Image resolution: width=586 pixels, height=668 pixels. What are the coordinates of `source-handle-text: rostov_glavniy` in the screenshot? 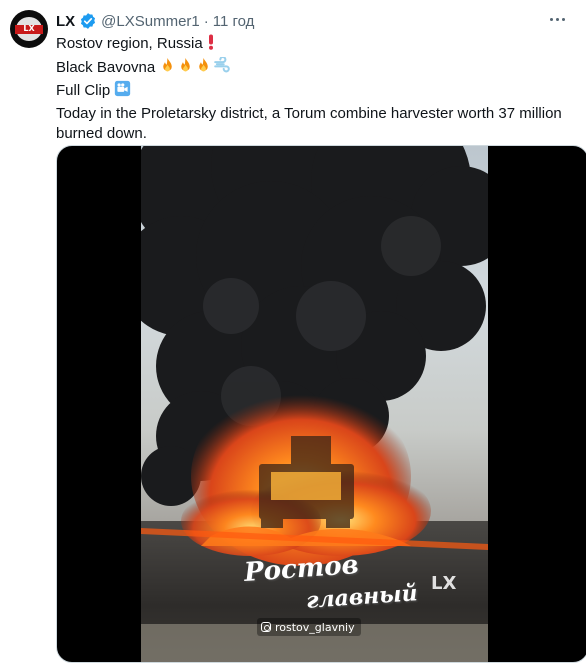 It's located at (315, 627).